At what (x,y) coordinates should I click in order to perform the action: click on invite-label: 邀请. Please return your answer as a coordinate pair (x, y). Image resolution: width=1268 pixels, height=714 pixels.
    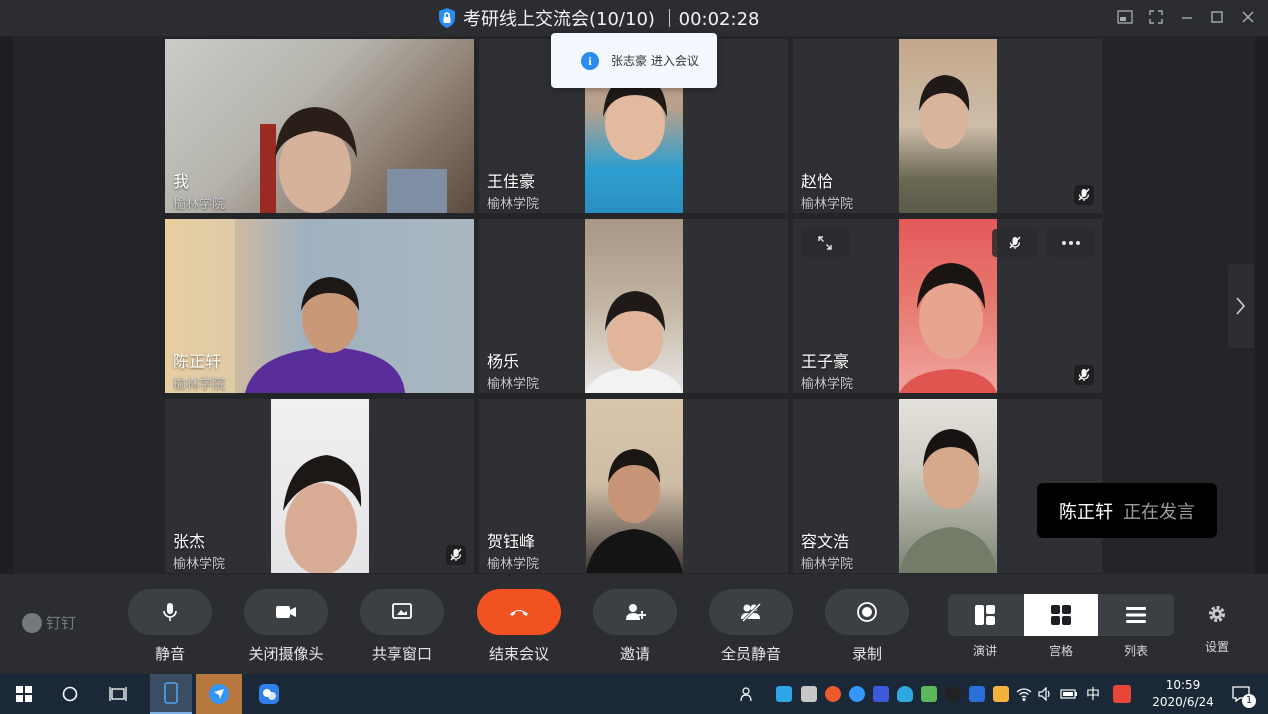
    Looking at the image, I should click on (634, 654).